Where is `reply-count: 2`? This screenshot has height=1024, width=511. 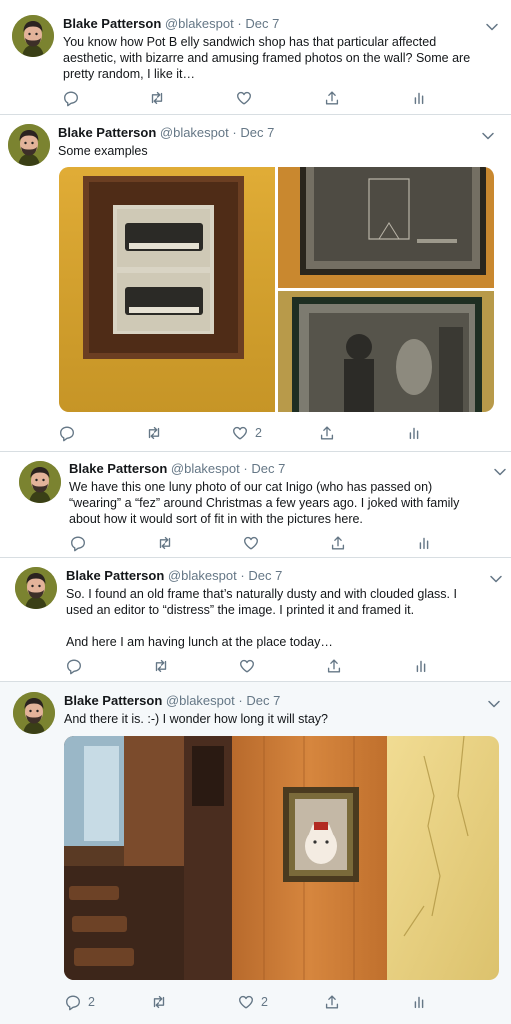
reply-count: 2 is located at coordinates (91, 1002).